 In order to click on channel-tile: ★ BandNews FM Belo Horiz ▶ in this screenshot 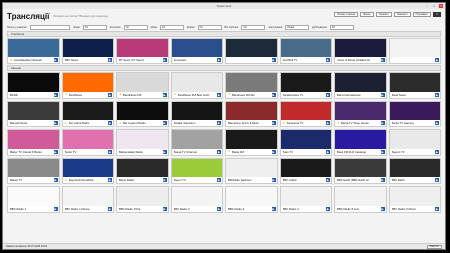, I will do `click(196, 85)`.